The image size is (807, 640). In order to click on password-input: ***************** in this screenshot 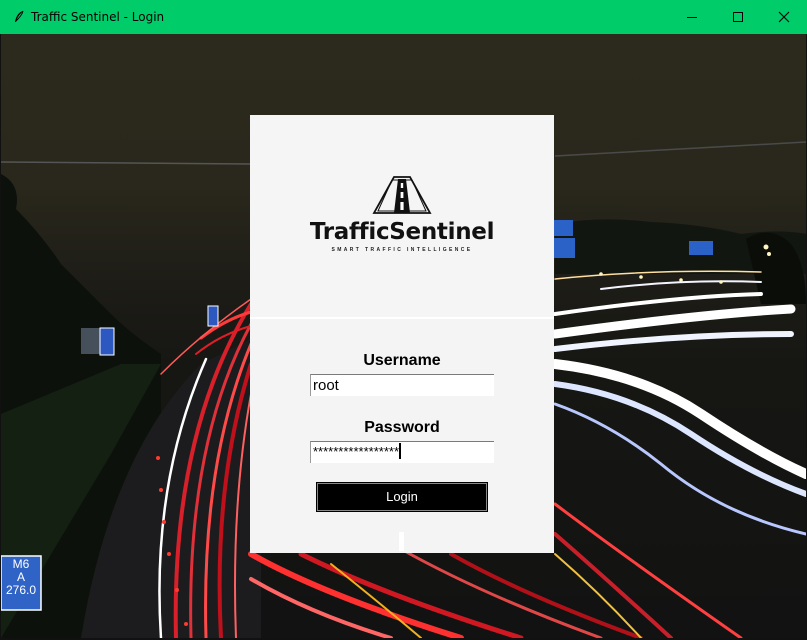, I will do `click(402, 452)`.